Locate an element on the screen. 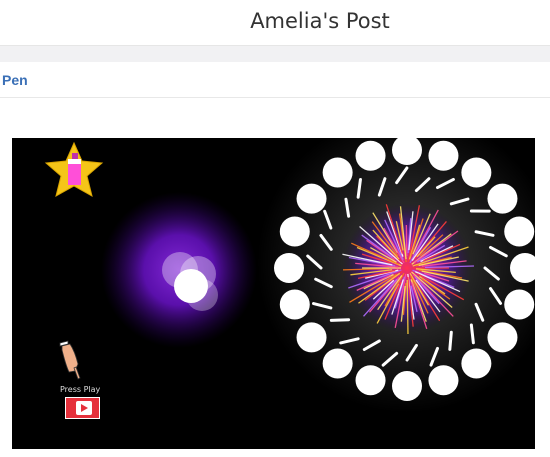  star-sprite-icon is located at coordinates (74, 169).